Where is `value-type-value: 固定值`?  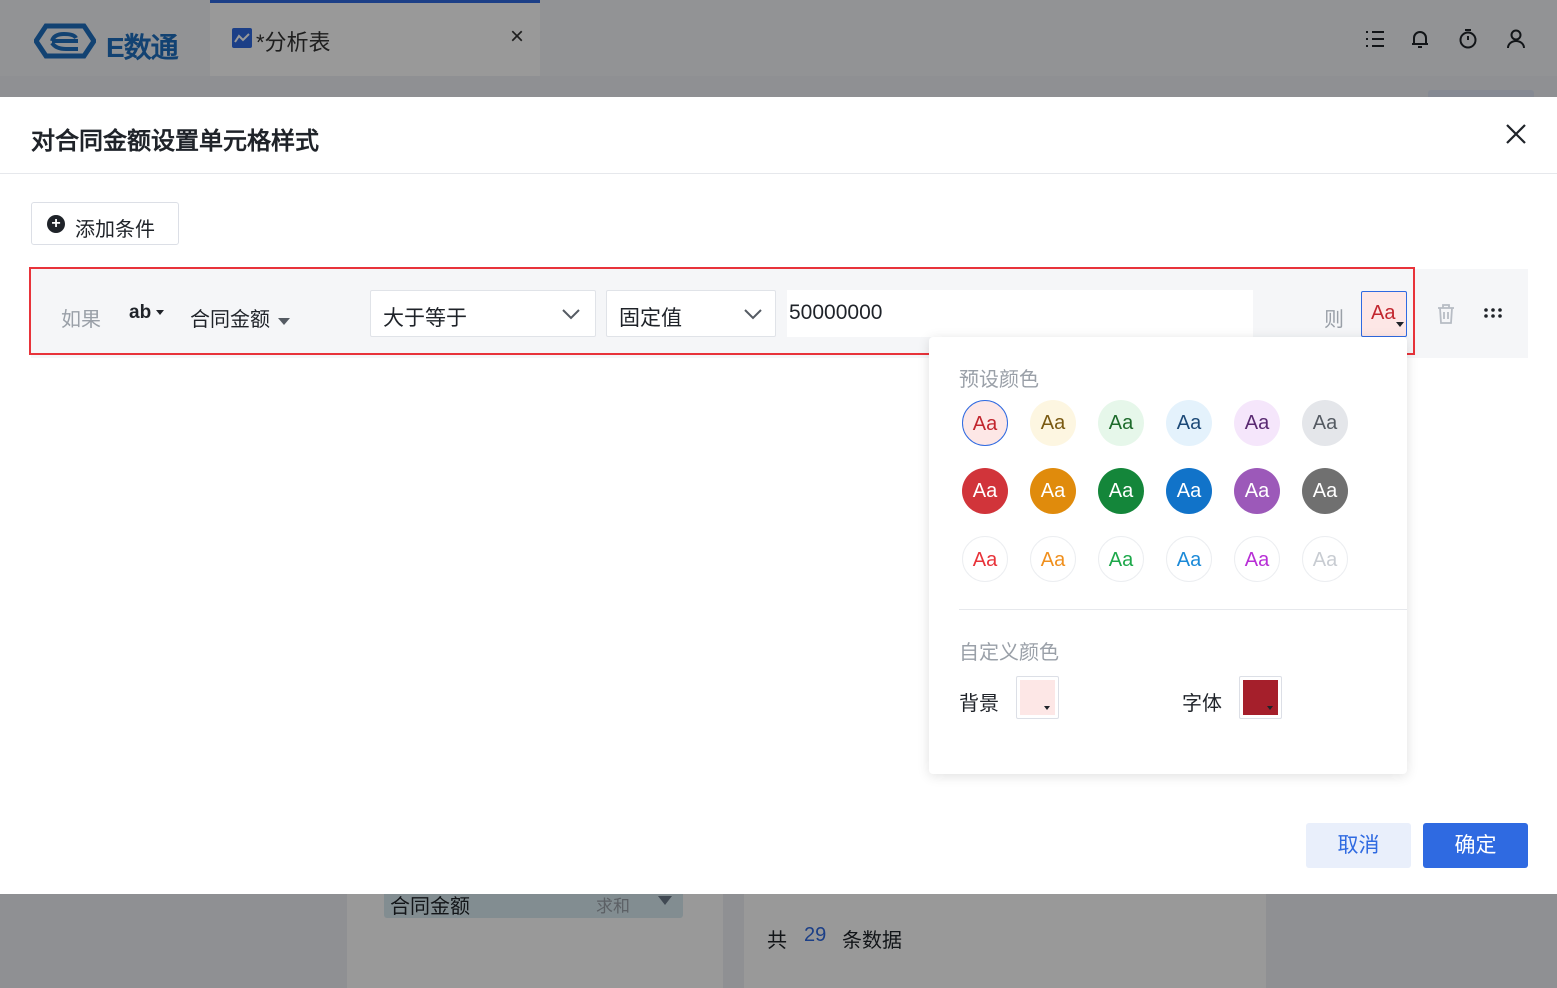
value-type-value: 固定值 is located at coordinates (650, 318).